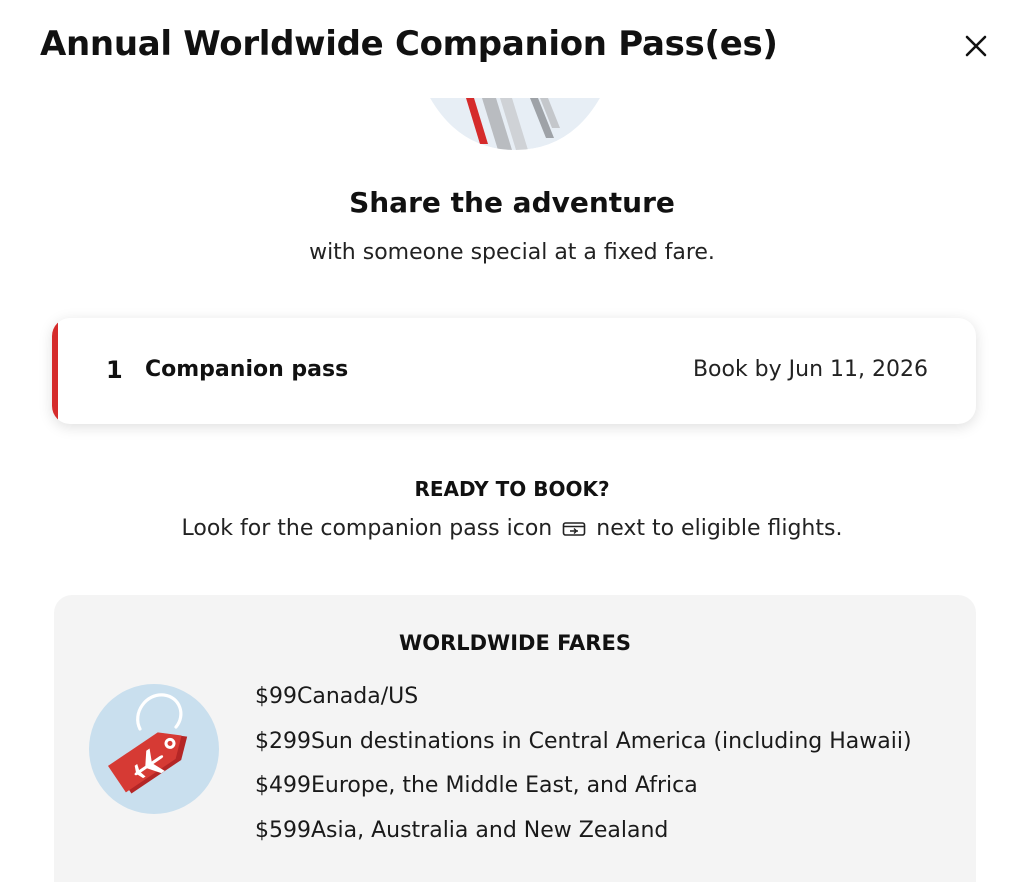 This screenshot has width=1024, height=882. What do you see at coordinates (515, 124) in the screenshot?
I see `hero-illustration` at bounding box center [515, 124].